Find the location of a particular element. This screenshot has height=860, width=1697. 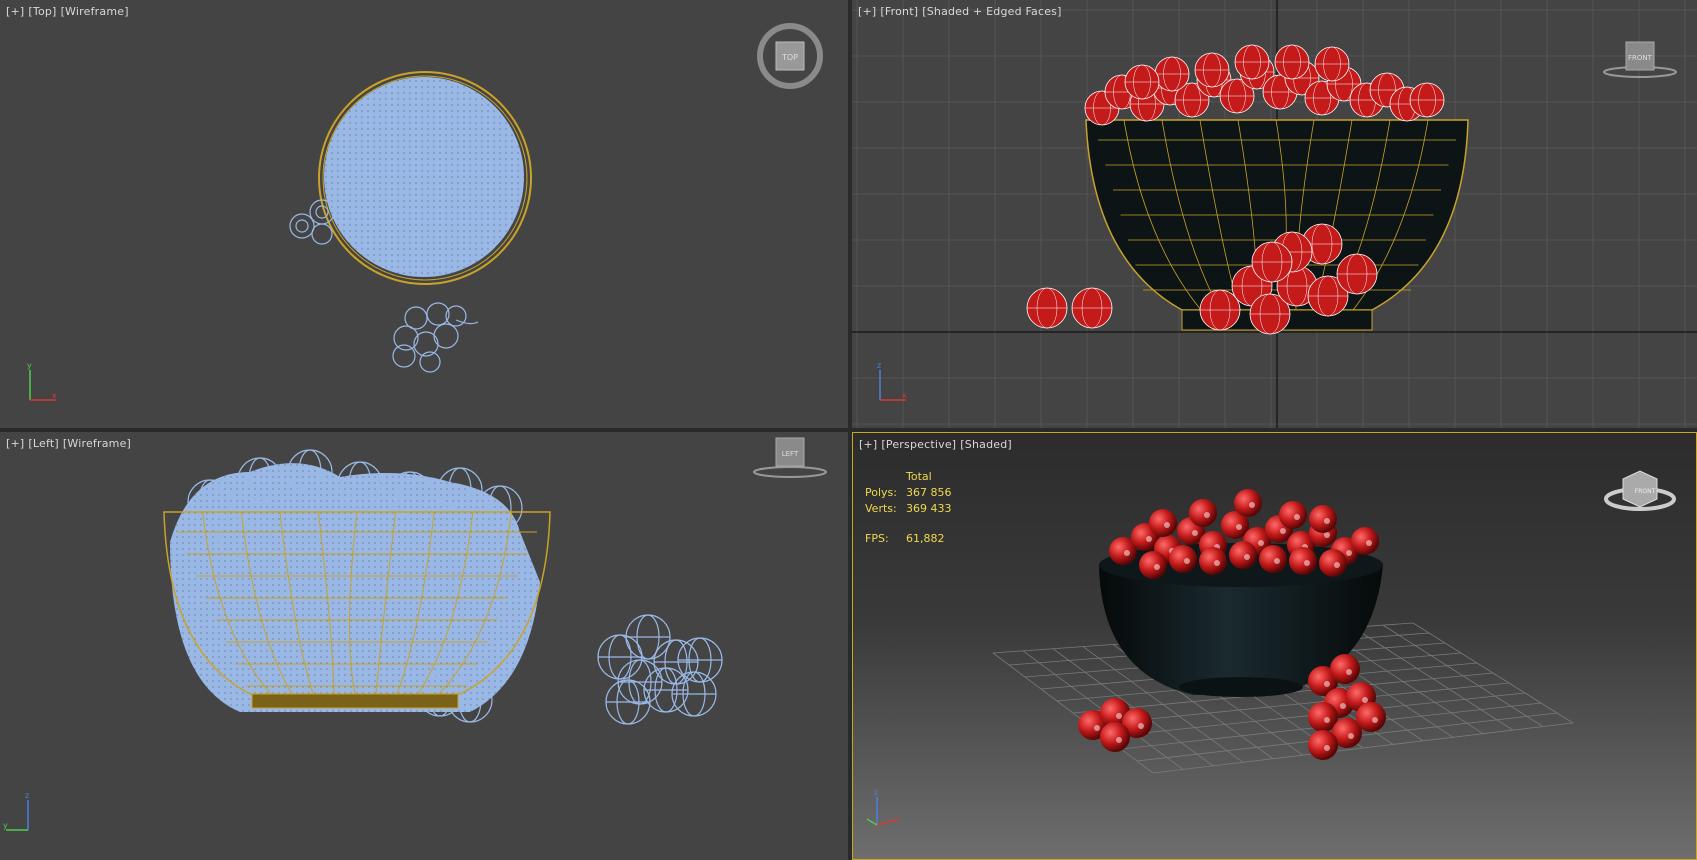

cherry-cluster-left is located at coordinates (660, 669).